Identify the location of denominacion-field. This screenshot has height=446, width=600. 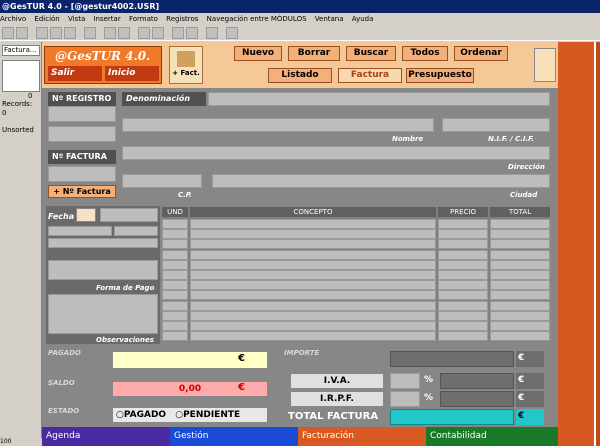
(379, 99).